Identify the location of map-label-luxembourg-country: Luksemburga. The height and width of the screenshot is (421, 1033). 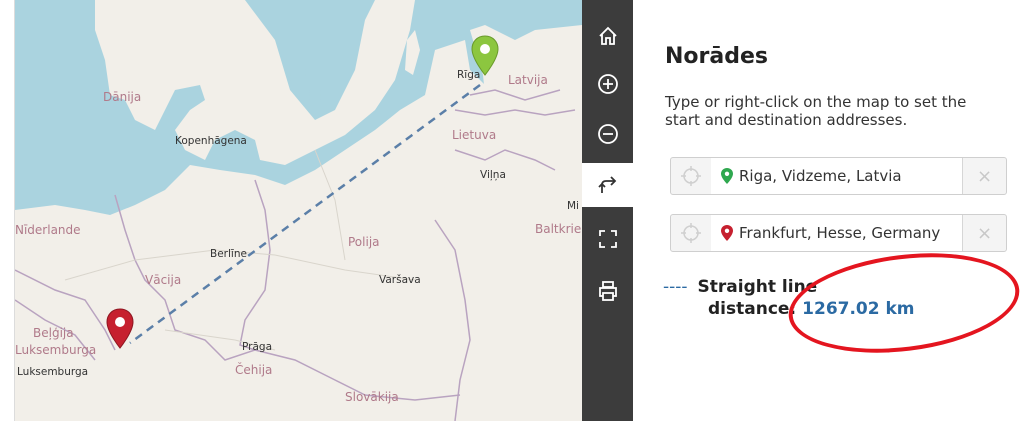
(56, 350).